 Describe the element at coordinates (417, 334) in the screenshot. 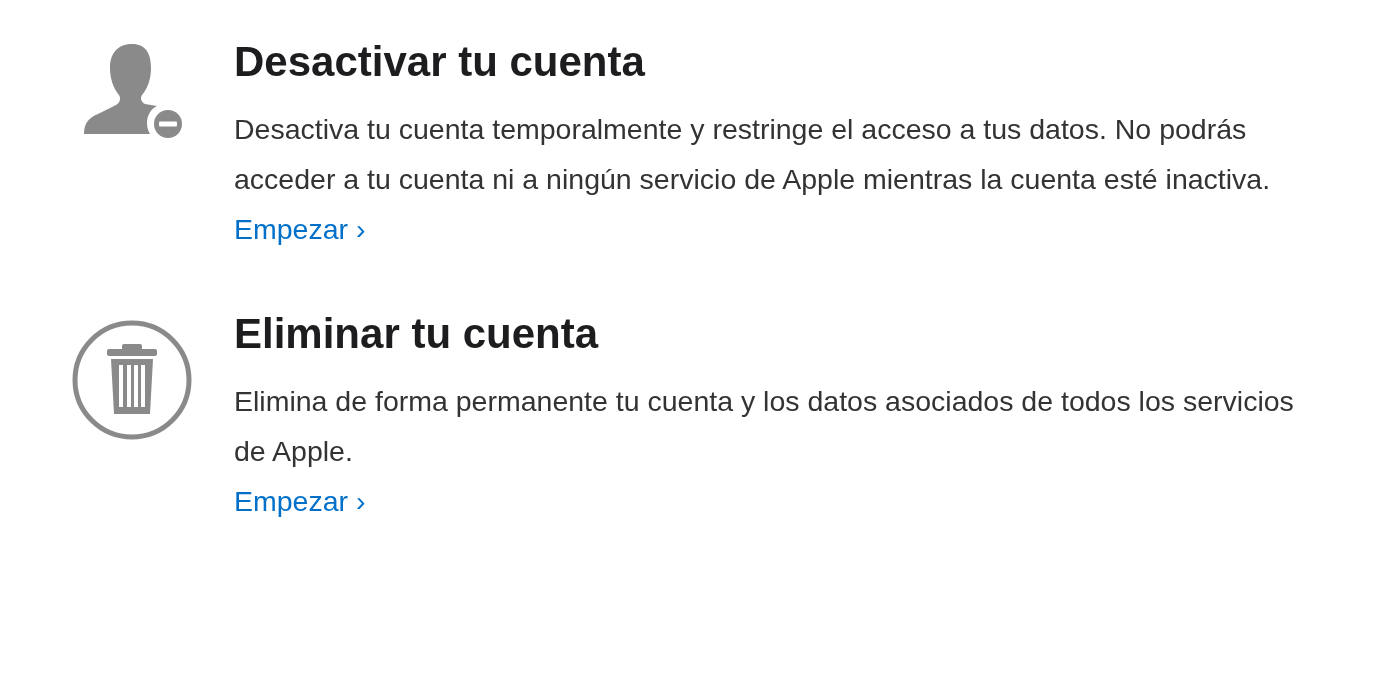

I see `section-title: Eliminar tu cuenta` at that location.